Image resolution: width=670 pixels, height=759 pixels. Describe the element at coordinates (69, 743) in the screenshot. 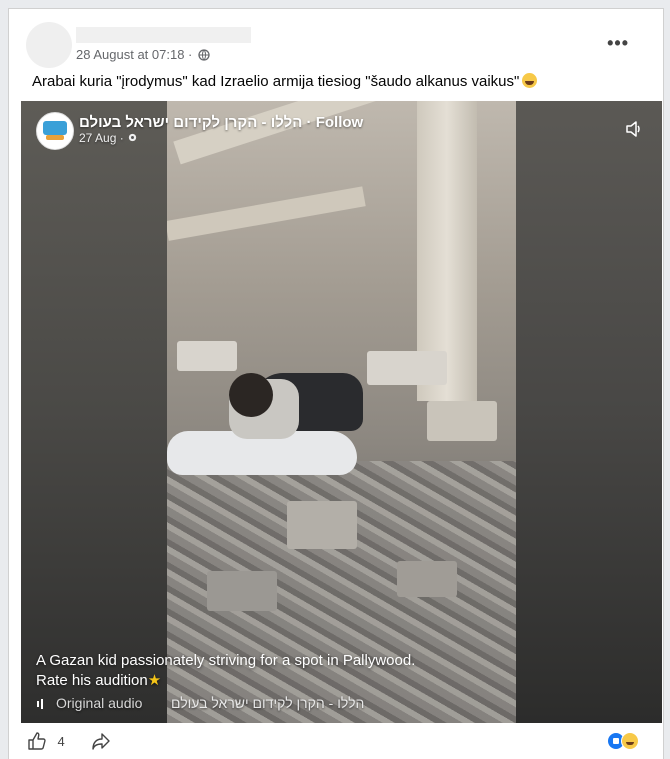

I see `post-actions: 4` at that location.